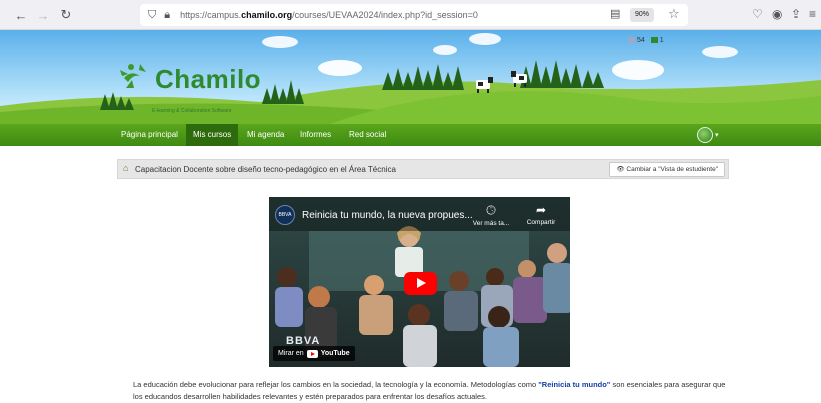 This screenshot has width=821, height=403. What do you see at coordinates (621, 169) in the screenshot?
I see `eye-icon: 👁︎` at bounding box center [621, 169].